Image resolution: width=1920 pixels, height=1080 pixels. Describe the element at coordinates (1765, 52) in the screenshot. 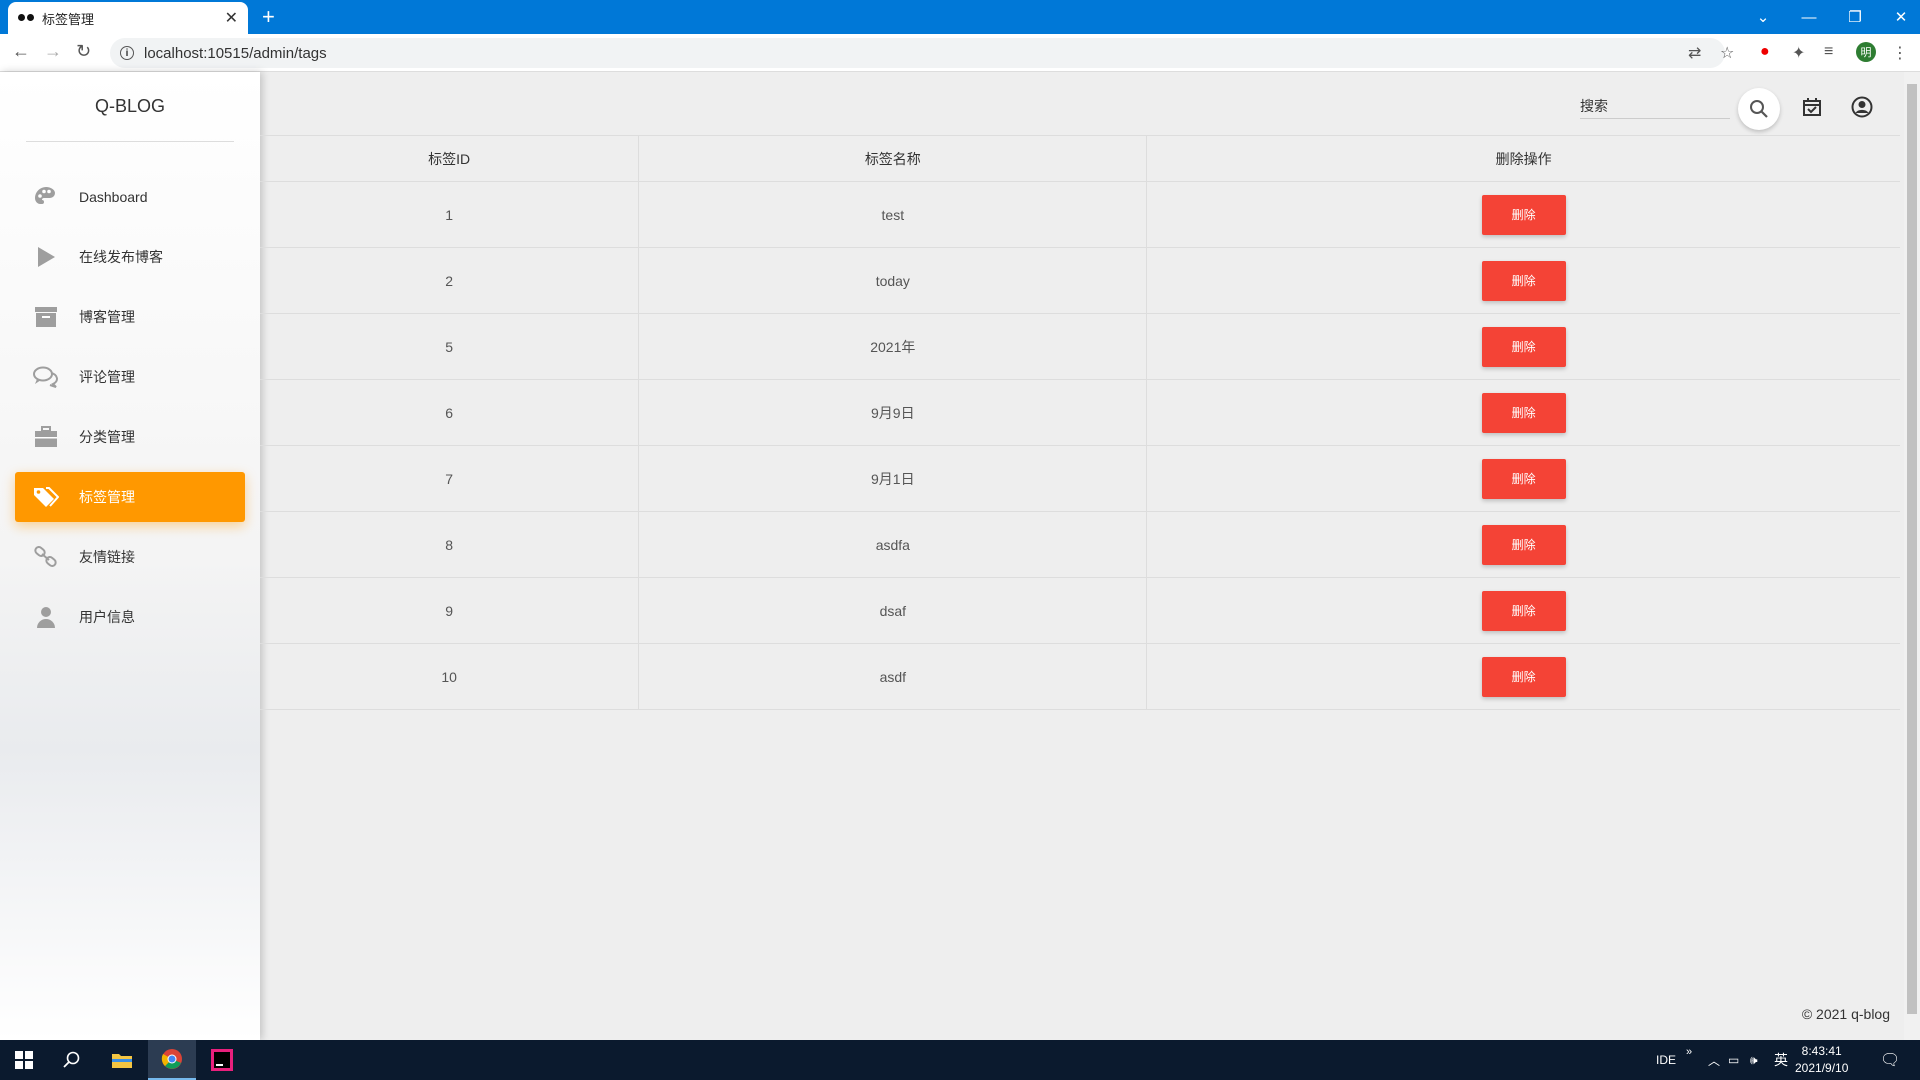

I see `adblock-extension-icon: ●` at that location.